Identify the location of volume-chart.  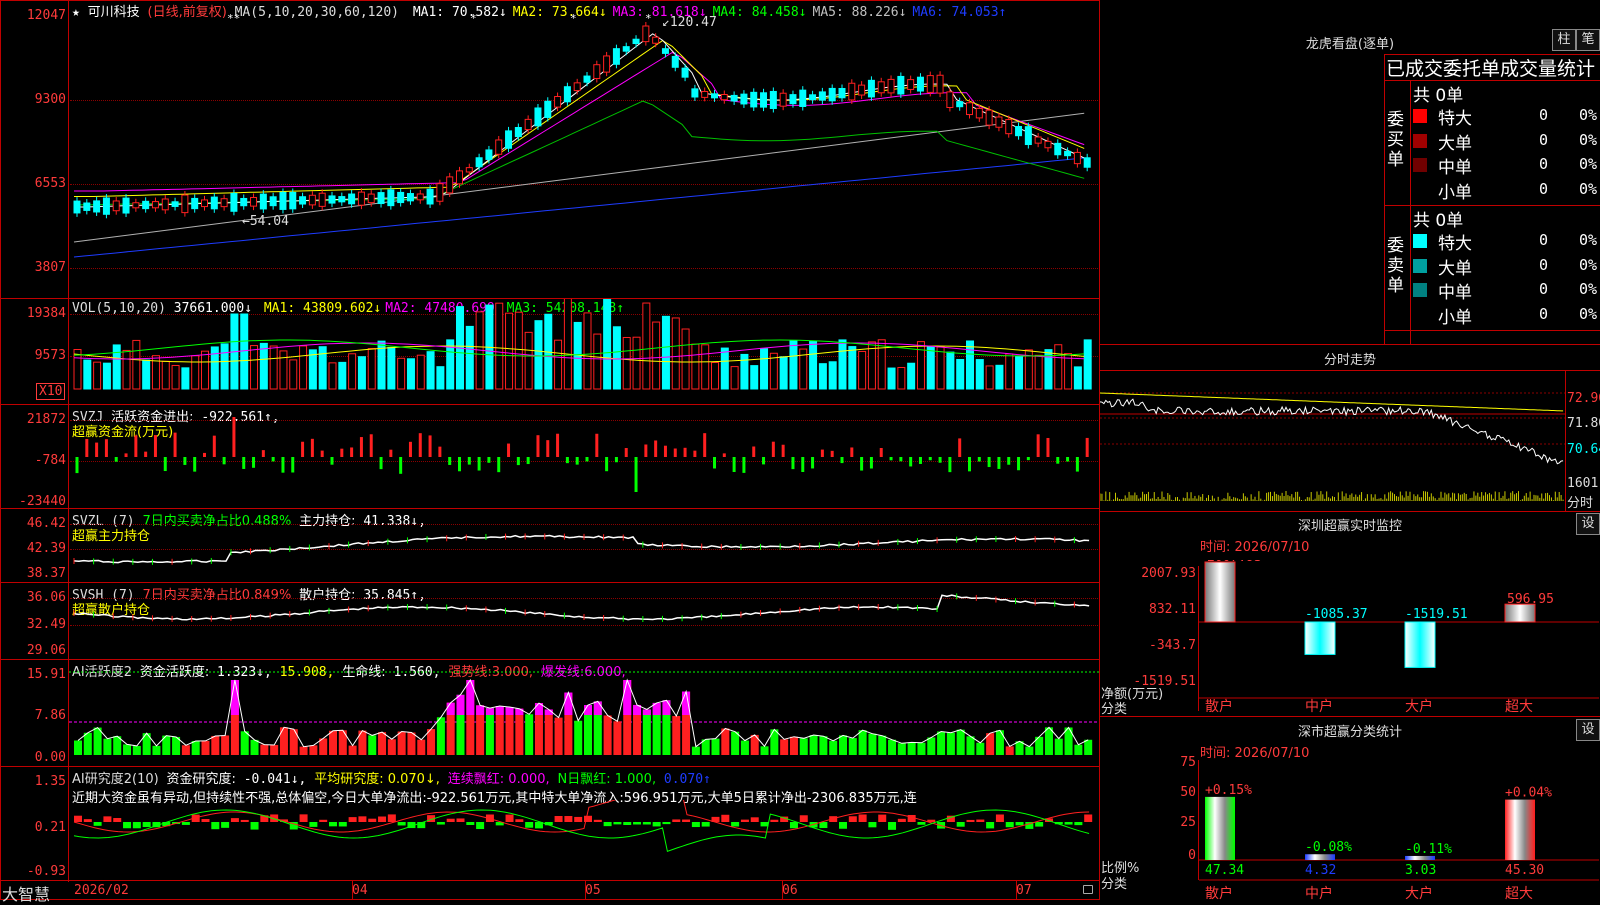
(584, 351).